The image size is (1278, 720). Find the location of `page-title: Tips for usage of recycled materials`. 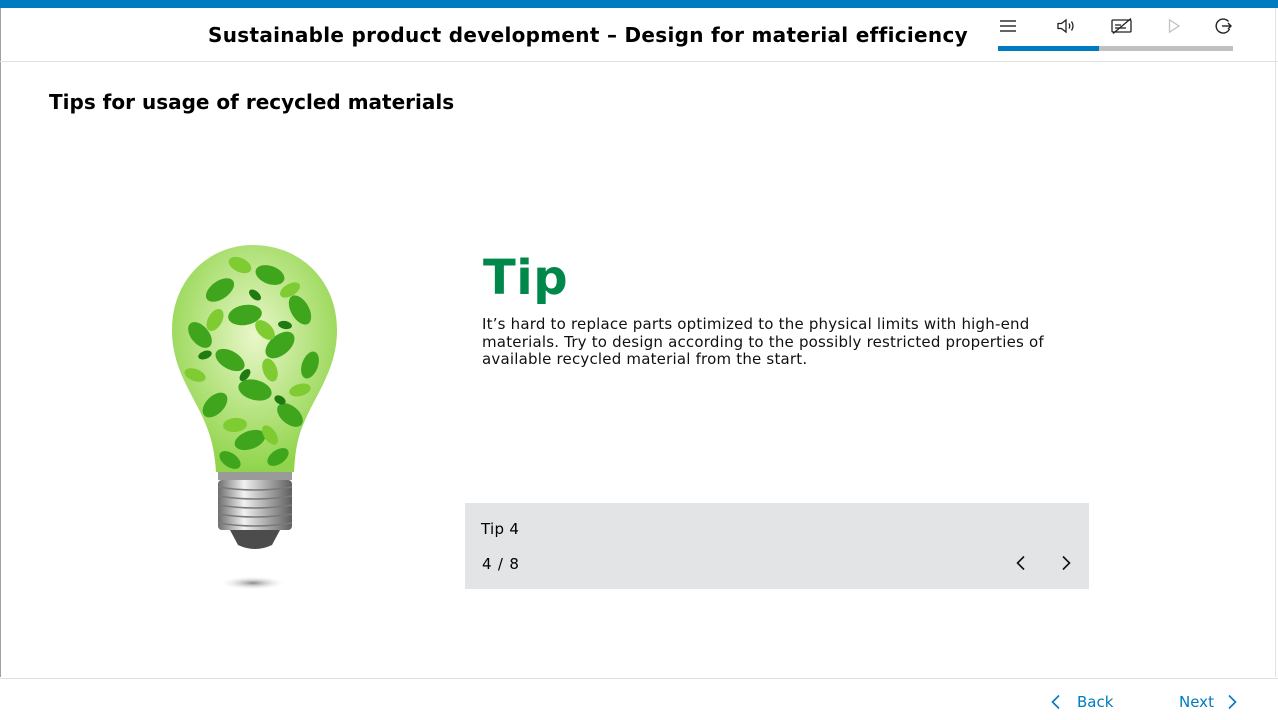

page-title: Tips for usage of recycled materials is located at coordinates (252, 102).